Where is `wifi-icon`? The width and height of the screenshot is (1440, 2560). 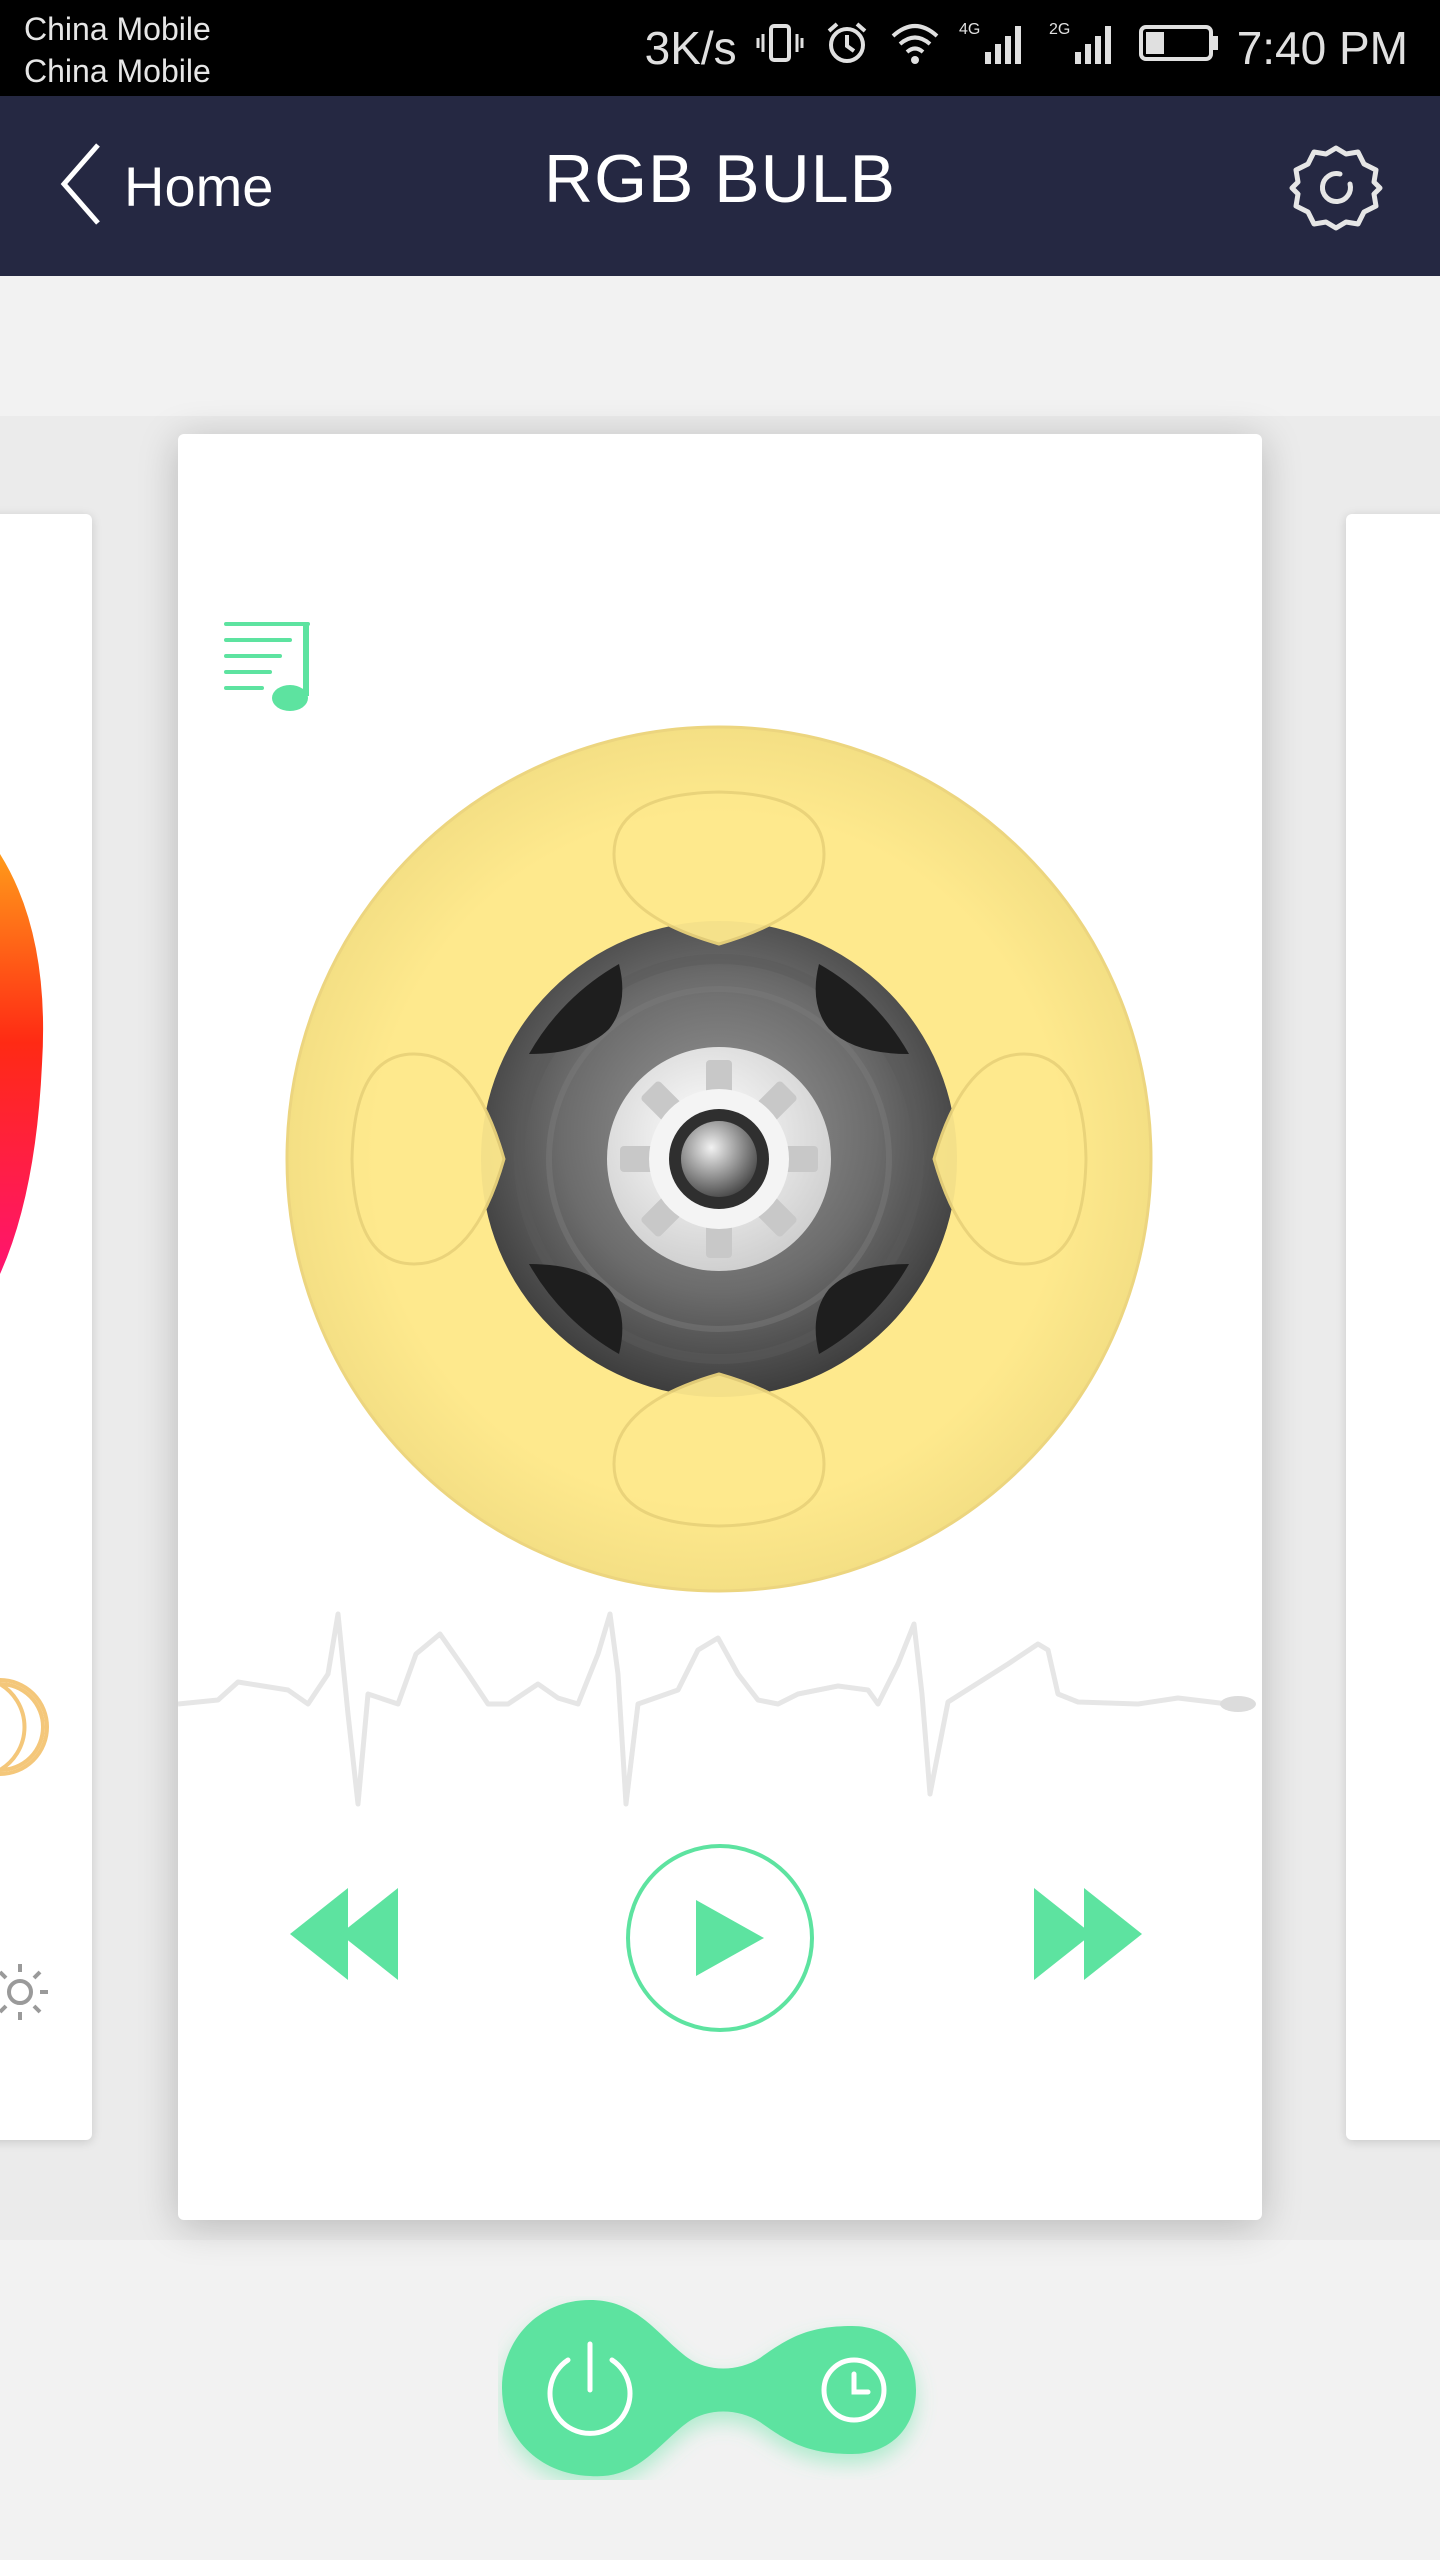 wifi-icon is located at coordinates (915, 48).